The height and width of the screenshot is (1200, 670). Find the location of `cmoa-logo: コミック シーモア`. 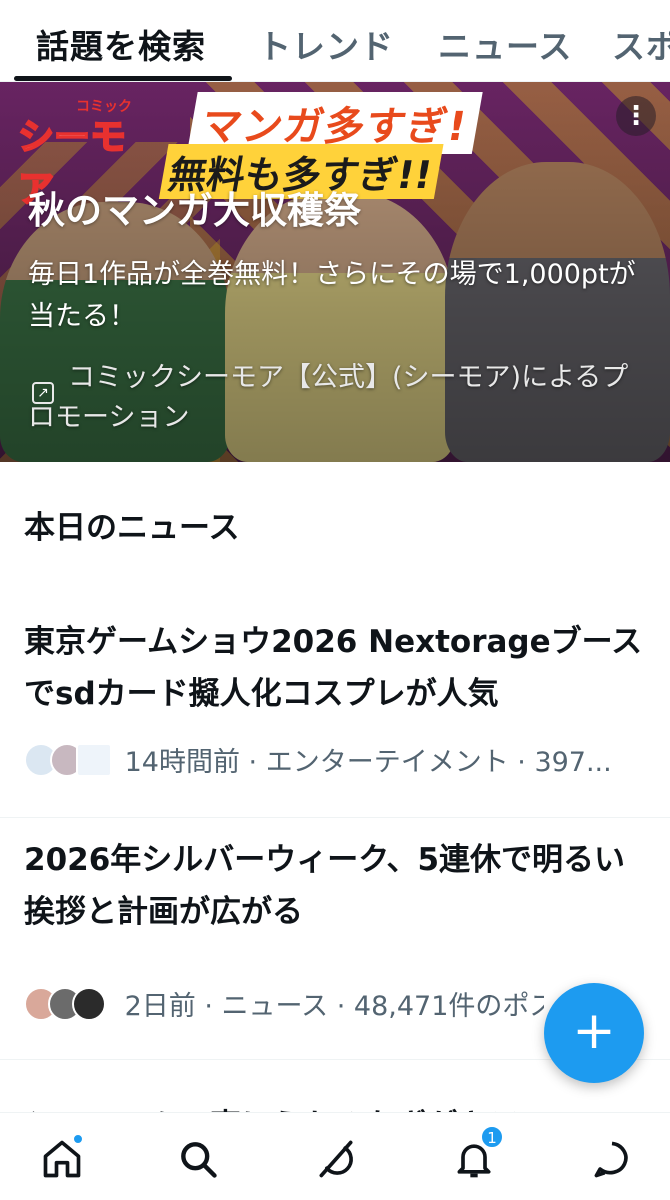

cmoa-logo: コミック シーモア is located at coordinates (78, 153).